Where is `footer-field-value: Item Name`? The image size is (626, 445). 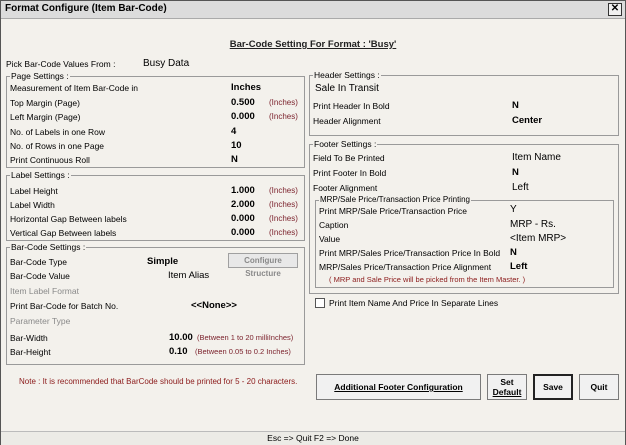
footer-field-value: Item Name is located at coordinates (536, 157).